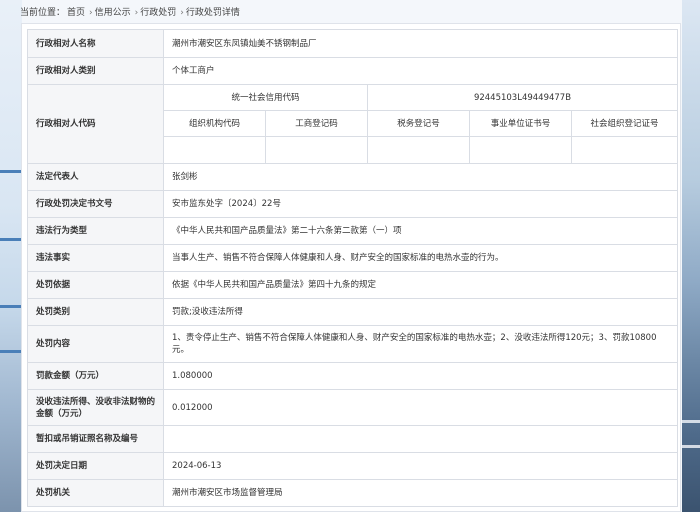 The image size is (700, 512). What do you see at coordinates (420, 43) in the screenshot?
I see `party-name-value: 潮州市潮安区东凤镇灿美不锈钢制品厂` at bounding box center [420, 43].